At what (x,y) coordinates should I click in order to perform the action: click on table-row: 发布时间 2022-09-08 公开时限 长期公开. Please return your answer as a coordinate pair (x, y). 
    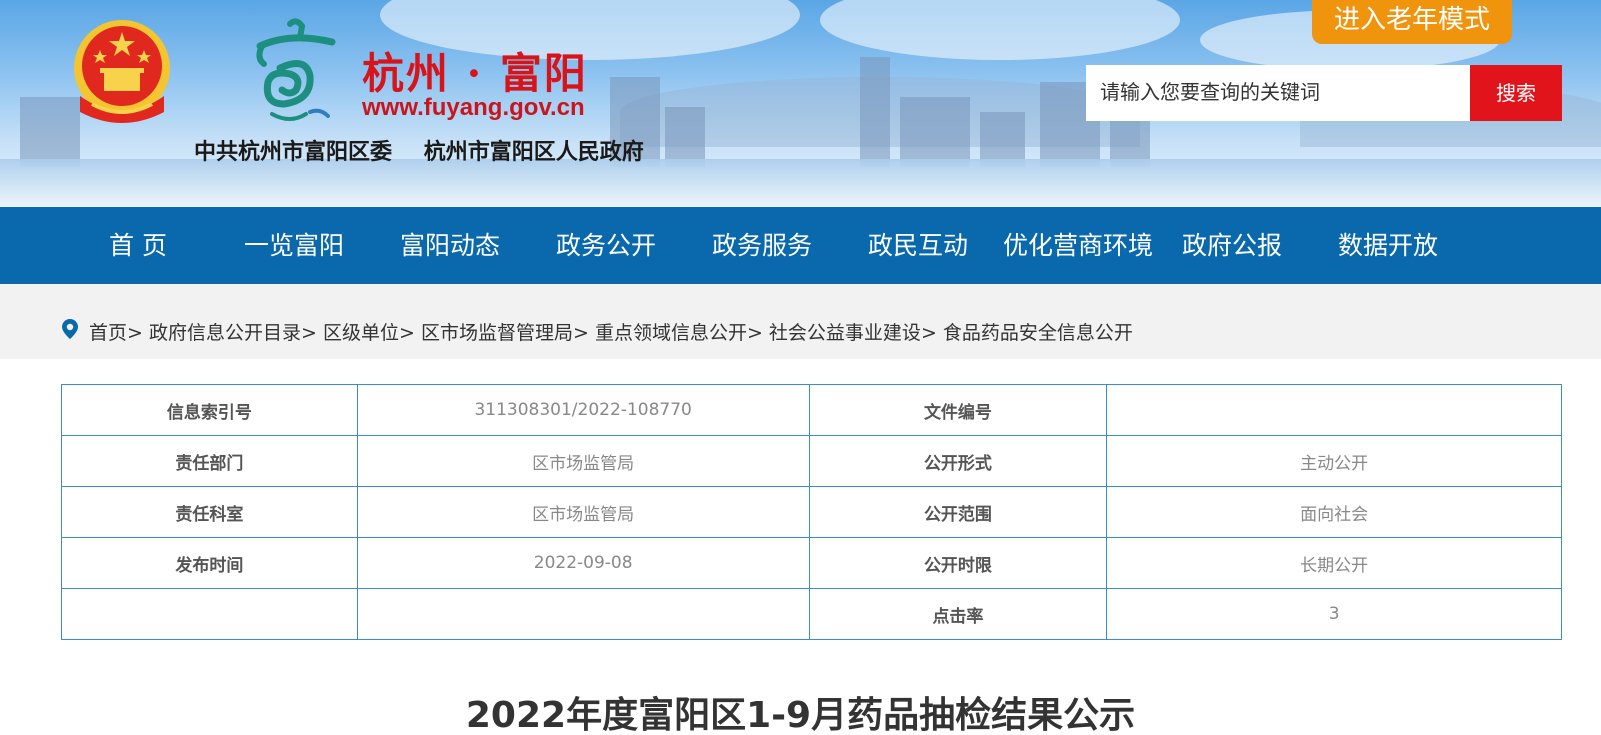
    Looking at the image, I should click on (811, 563).